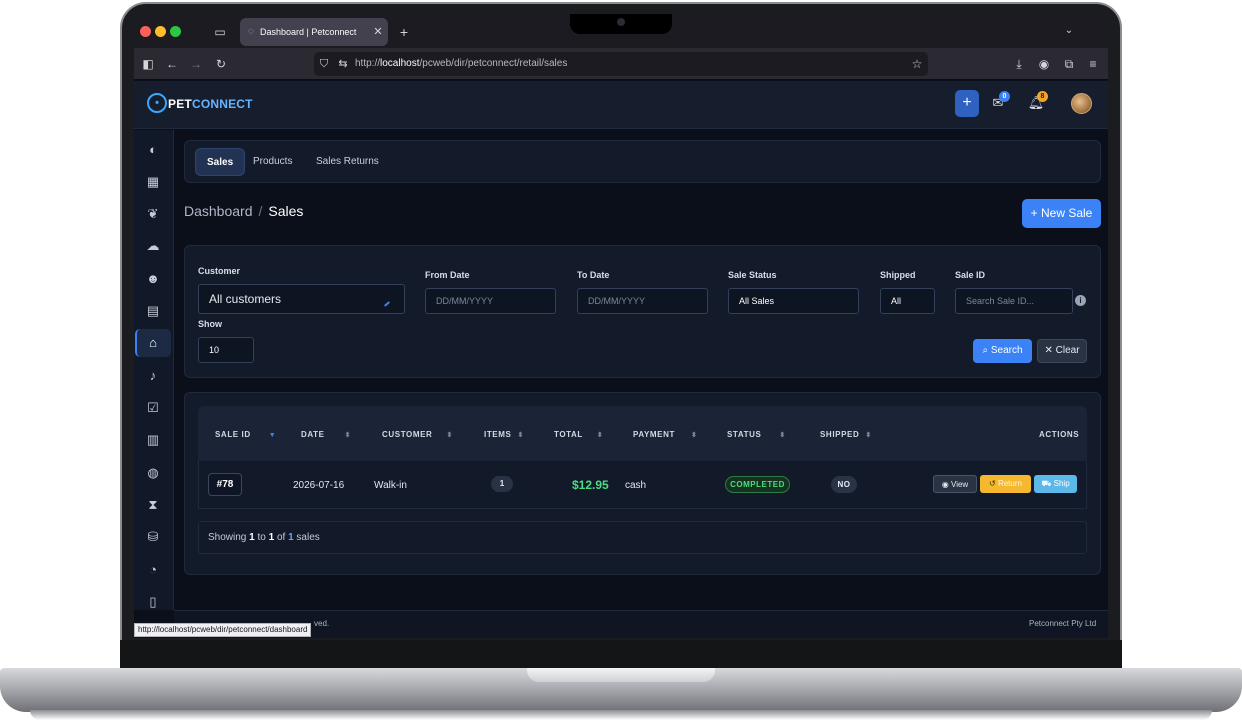 The width and height of the screenshot is (1242, 720). I want to click on search-icon: ⌕, so click(986, 350).